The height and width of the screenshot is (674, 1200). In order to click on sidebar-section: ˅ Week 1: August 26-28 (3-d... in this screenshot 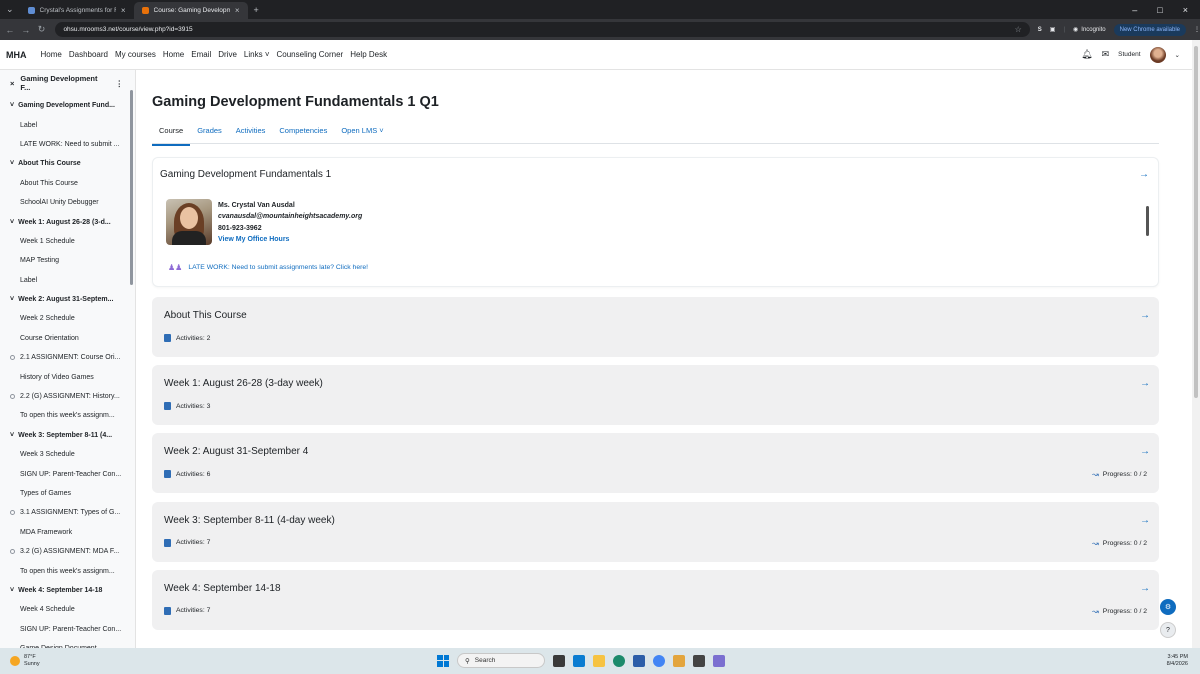, I will do `click(67, 221)`.